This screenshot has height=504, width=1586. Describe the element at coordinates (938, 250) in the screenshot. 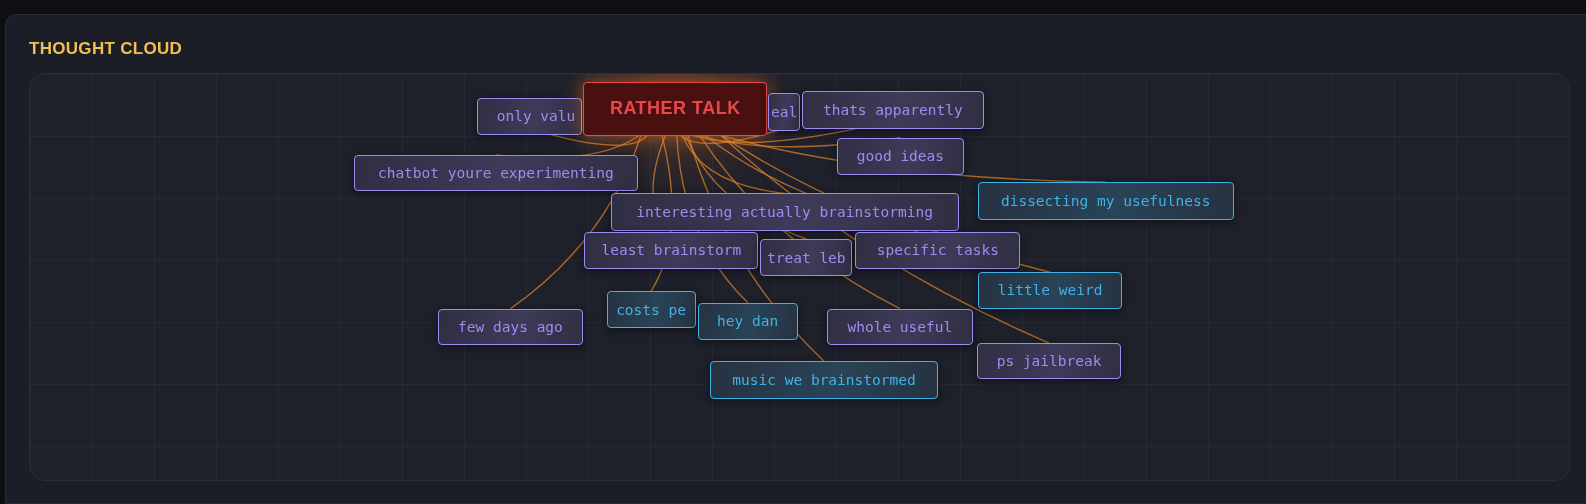

I see `topic-node: specific tasks` at that location.